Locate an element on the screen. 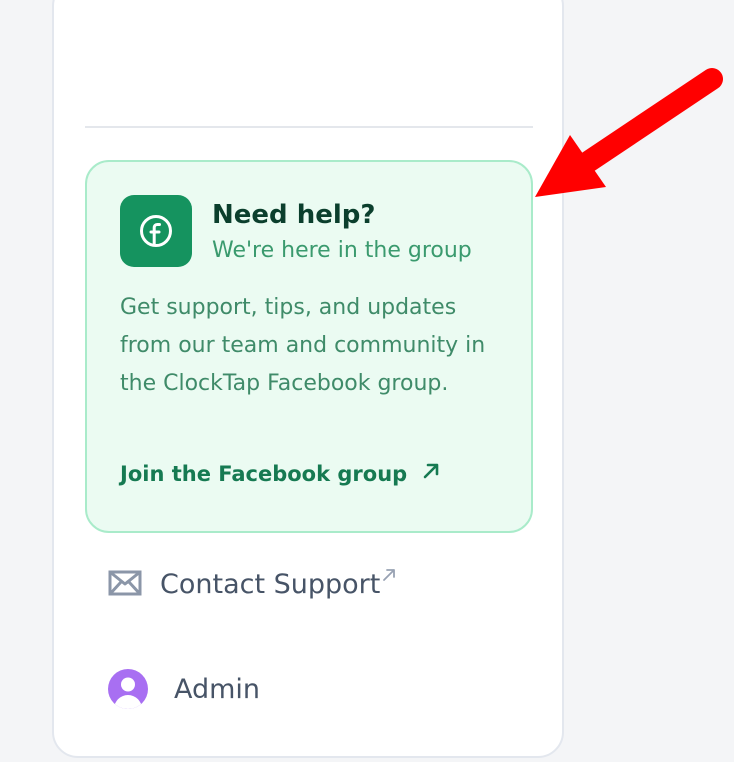 This screenshot has height=762, width=734. contact-support-link: Contact Support is located at coordinates (252, 584).